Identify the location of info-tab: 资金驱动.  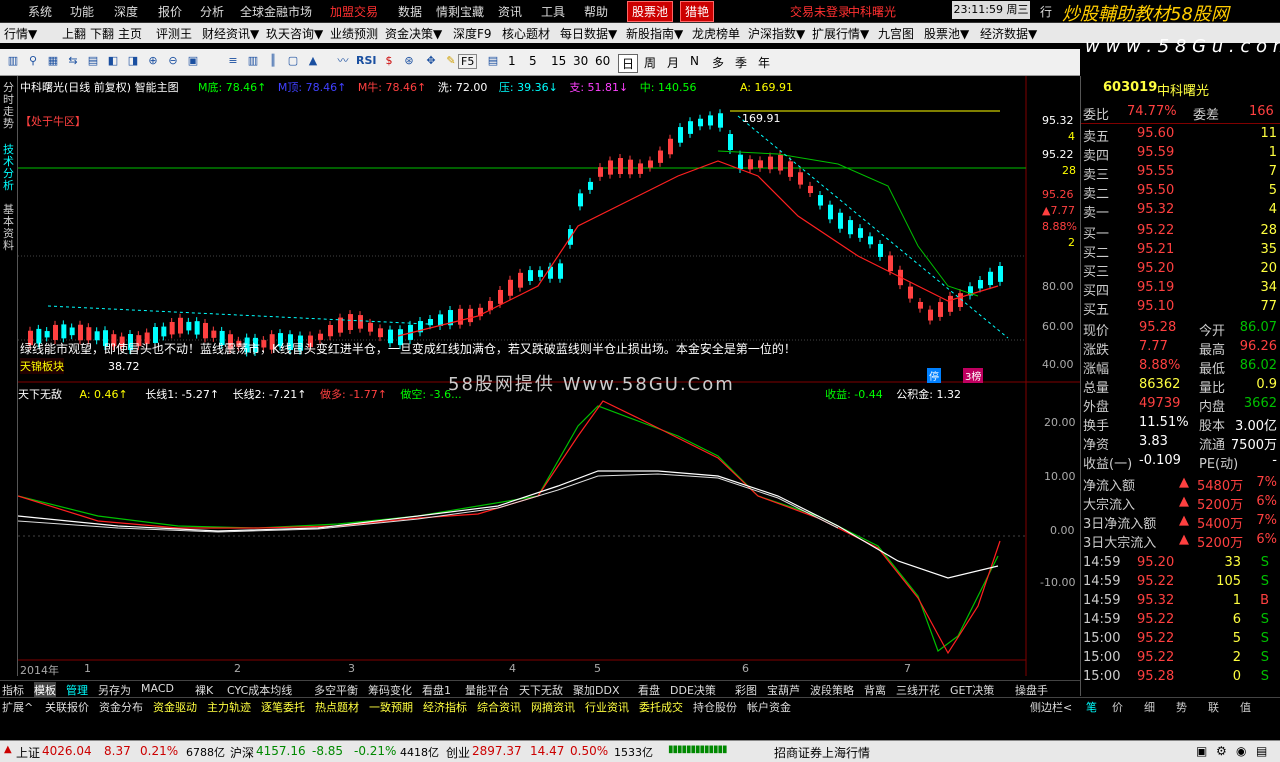
(175, 707).